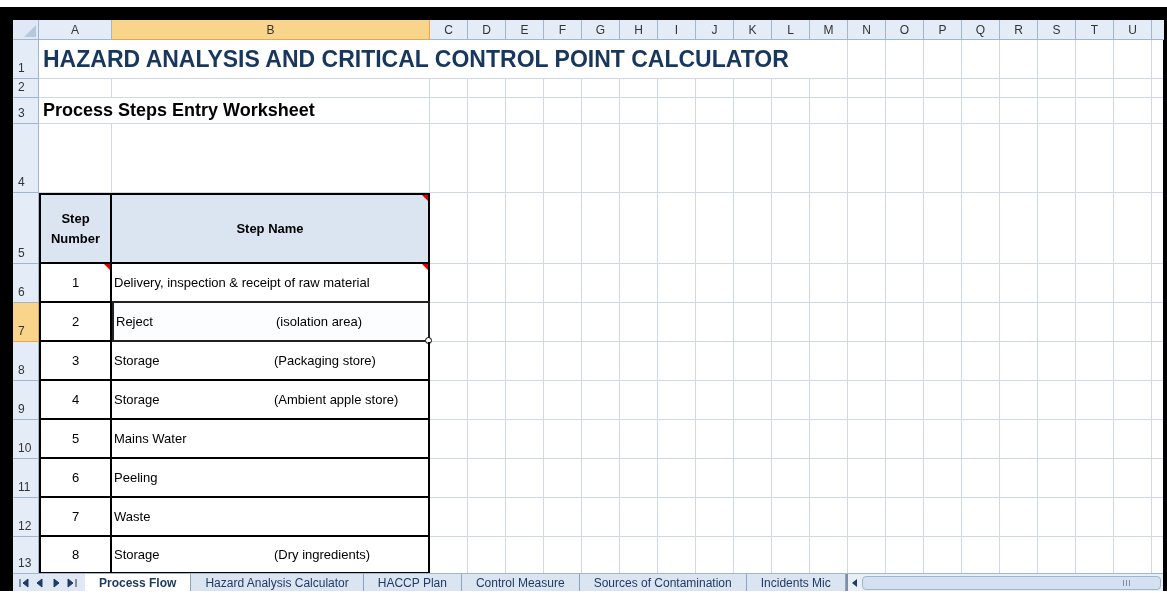 The height and width of the screenshot is (596, 1167). What do you see at coordinates (487, 30) in the screenshot?
I see `column-header: D` at bounding box center [487, 30].